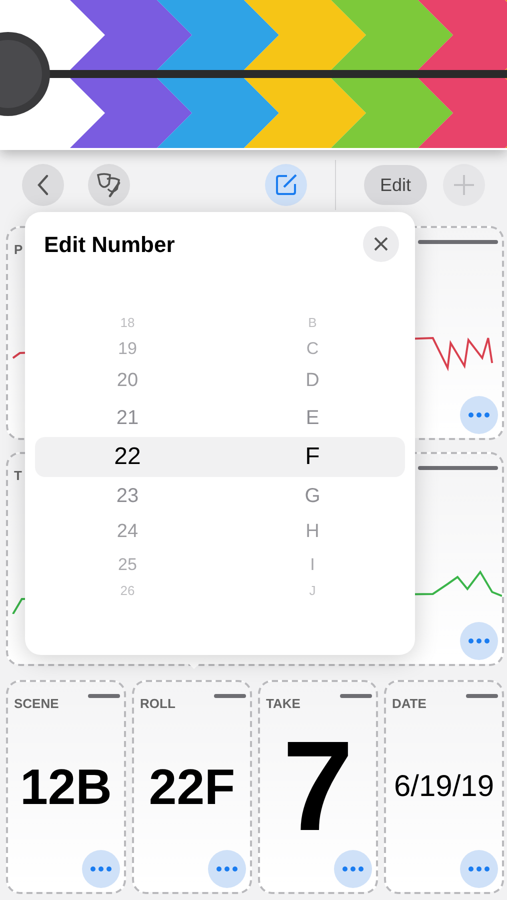 The image size is (507, 900). What do you see at coordinates (127, 565) in the screenshot?
I see `picker-option: 25` at bounding box center [127, 565].